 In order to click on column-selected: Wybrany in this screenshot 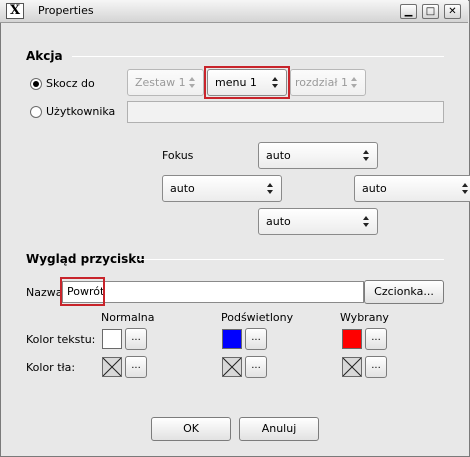, I will do `click(364, 317)`.